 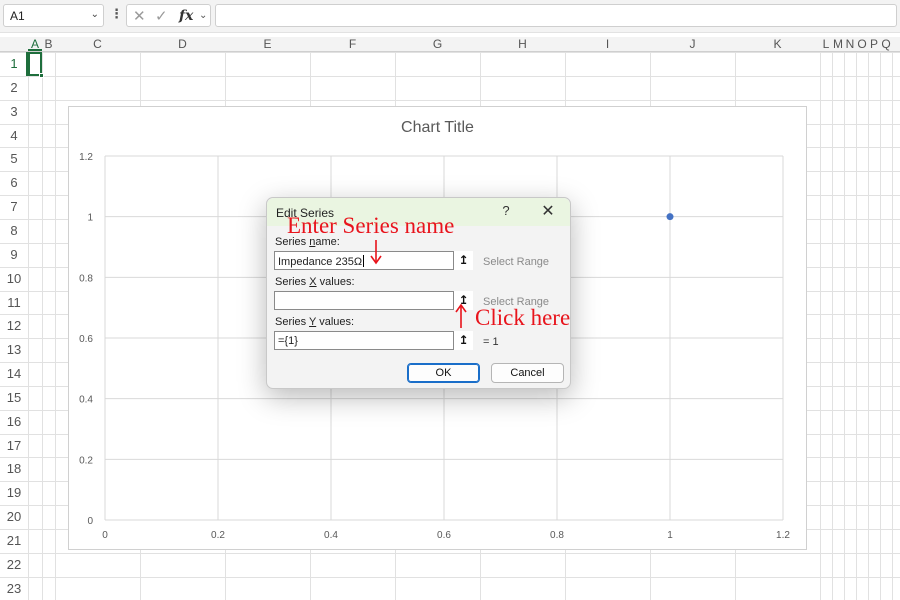 What do you see at coordinates (86, 157) in the screenshot?
I see `y-tick-label: 1.2` at bounding box center [86, 157].